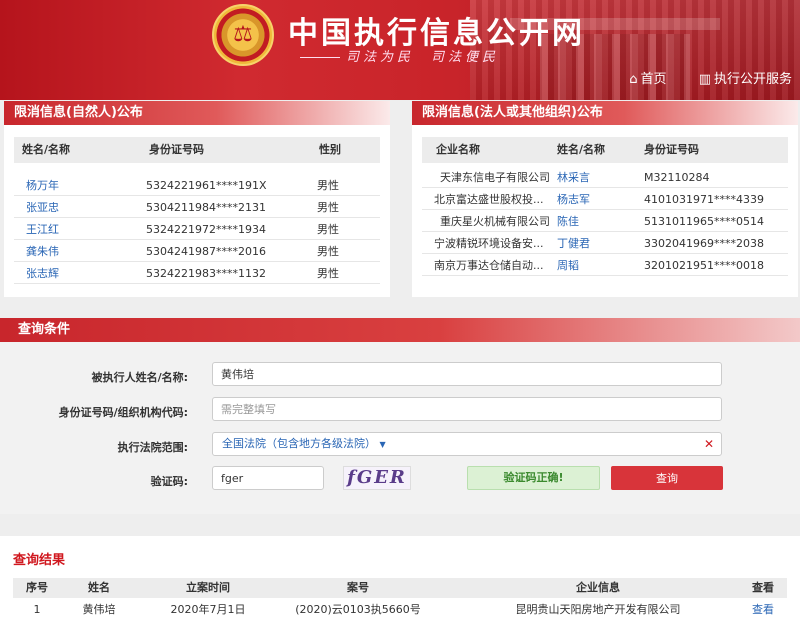 Image resolution: width=800 pixels, height=628 pixels. What do you see at coordinates (573, 243) in the screenshot?
I see `org-person-link: 丁健君` at bounding box center [573, 243].